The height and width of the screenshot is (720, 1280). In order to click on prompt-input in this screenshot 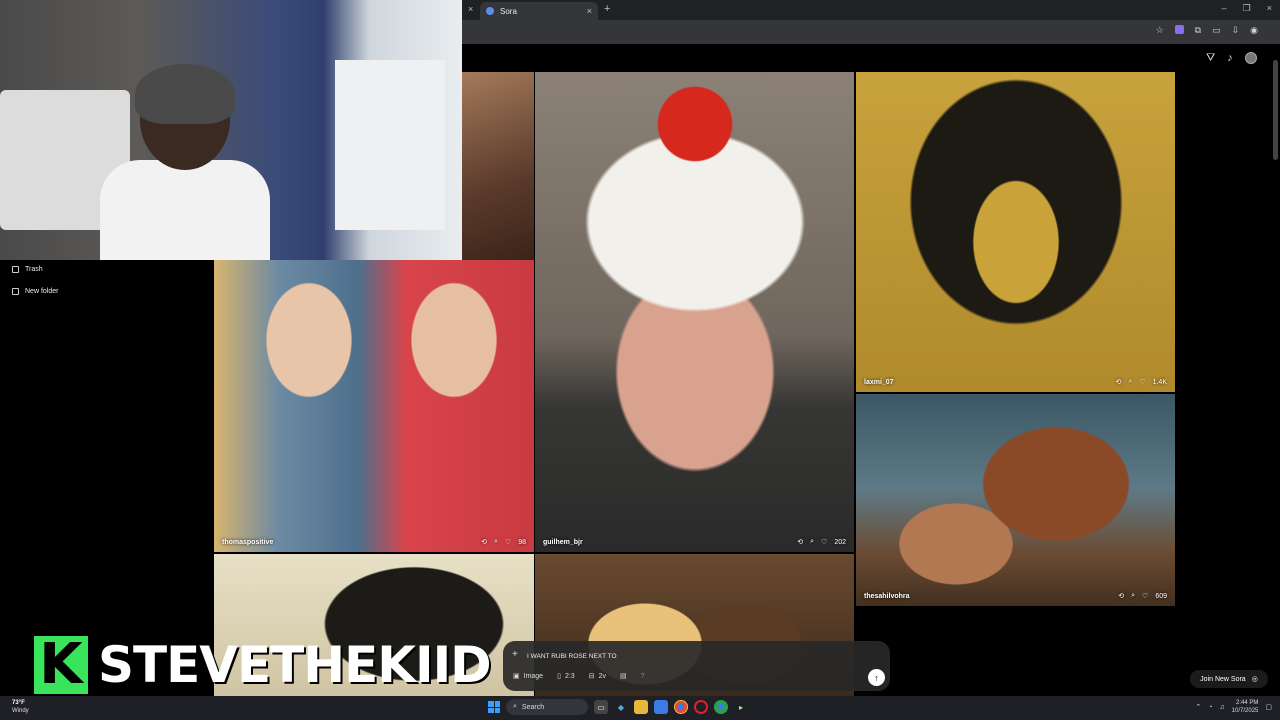, I will do `click(677, 656)`.